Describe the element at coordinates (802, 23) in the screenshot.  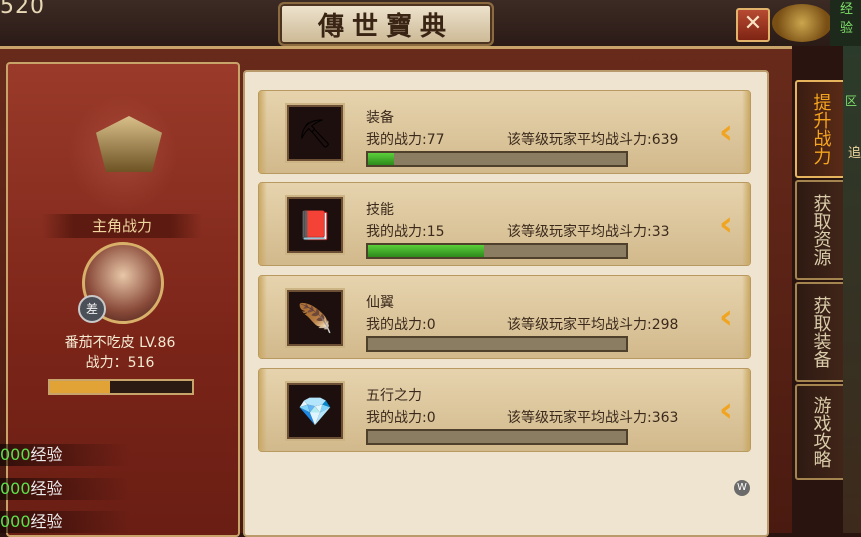
I see `ornament-icon` at that location.